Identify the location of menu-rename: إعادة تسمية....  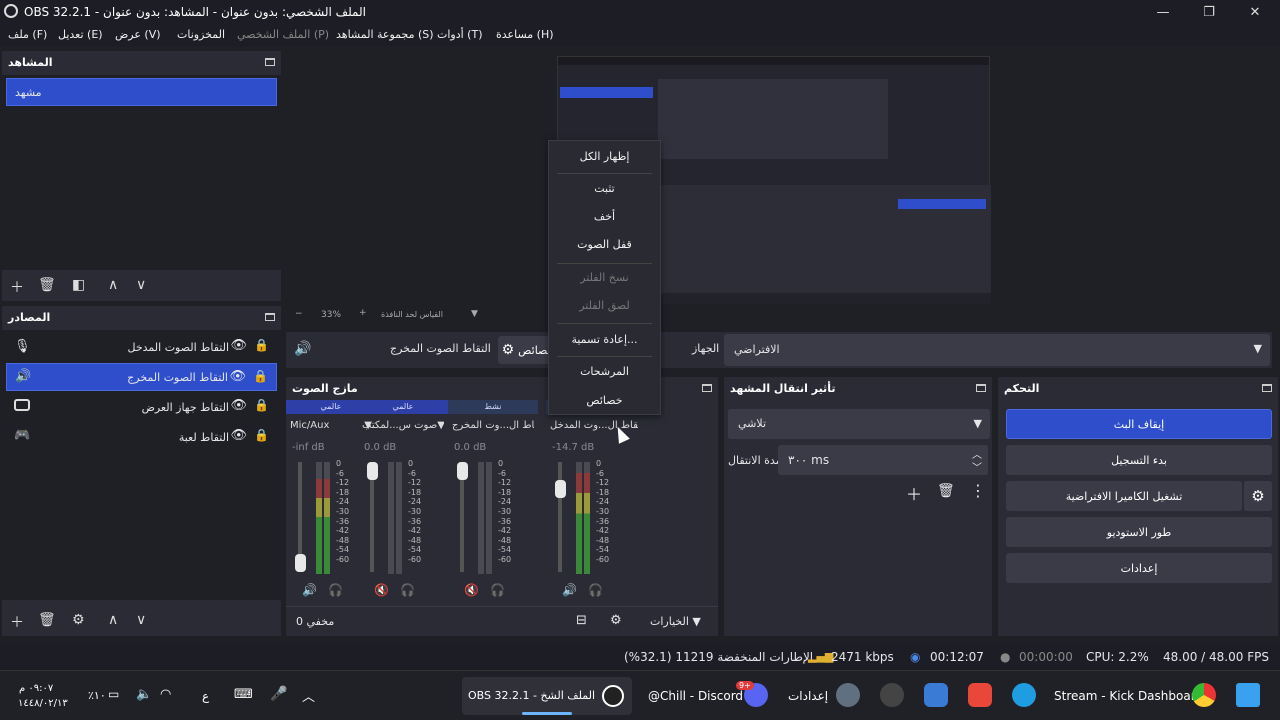
(604, 340).